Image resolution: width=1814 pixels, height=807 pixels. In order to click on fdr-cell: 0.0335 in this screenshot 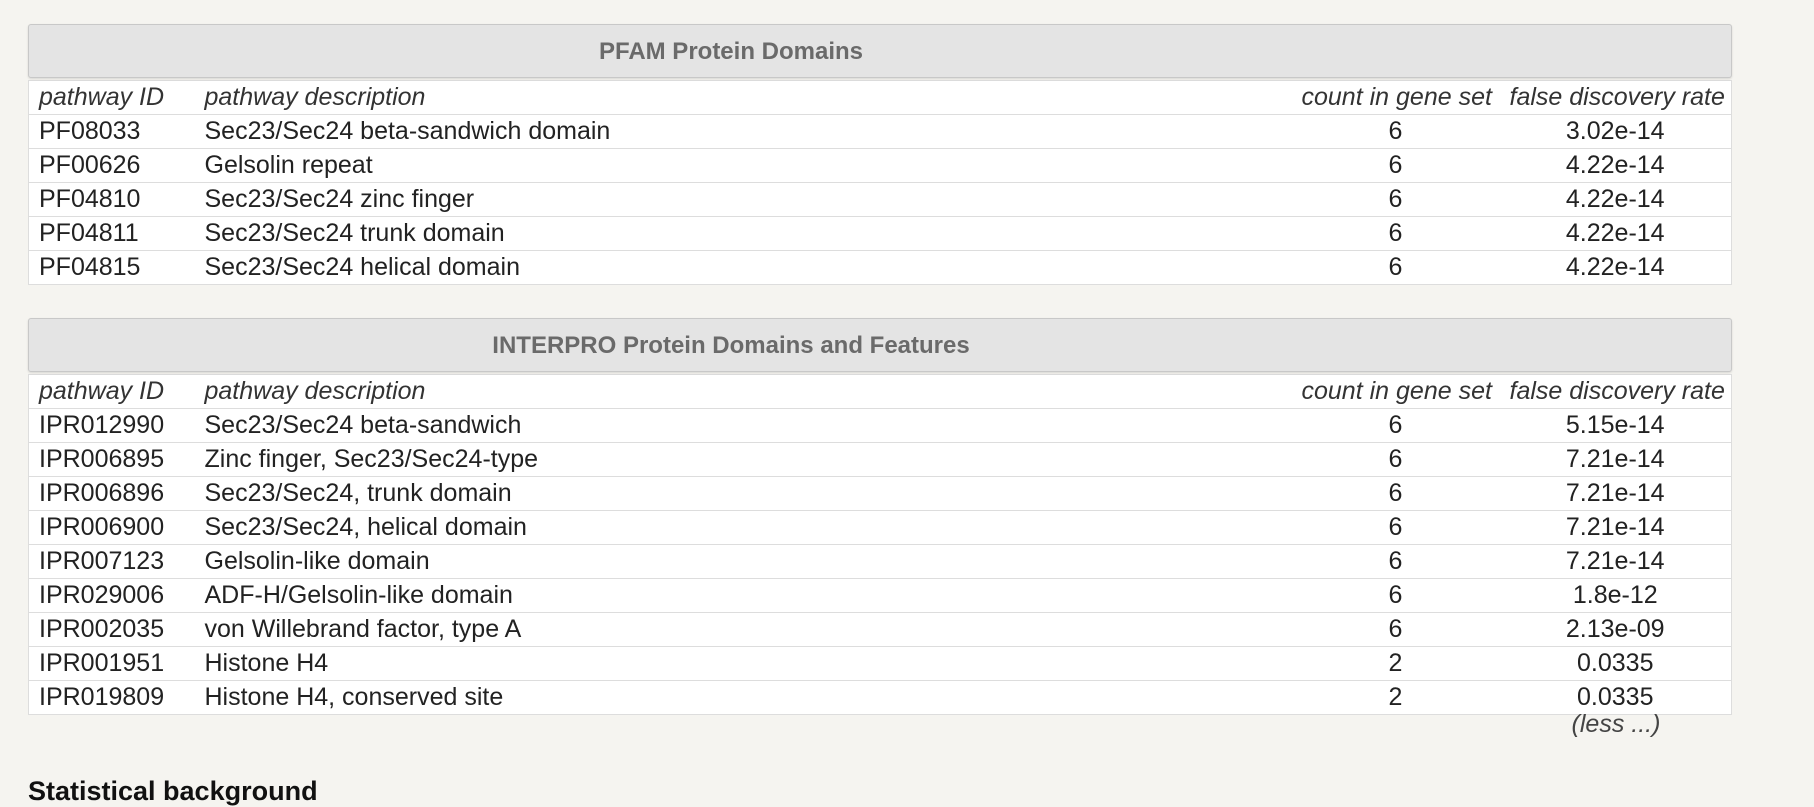, I will do `click(1615, 663)`.